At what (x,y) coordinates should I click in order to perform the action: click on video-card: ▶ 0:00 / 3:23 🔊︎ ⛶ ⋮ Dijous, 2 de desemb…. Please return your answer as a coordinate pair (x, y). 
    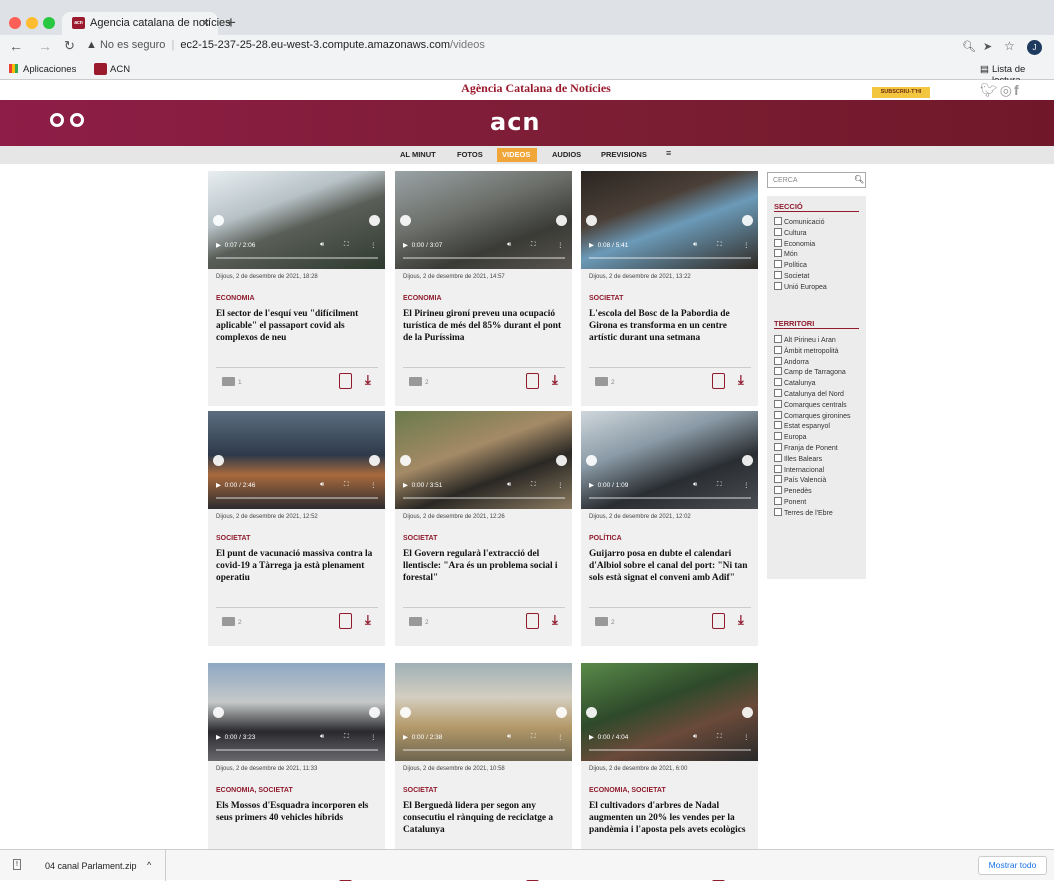
    Looking at the image, I should click on (296, 772).